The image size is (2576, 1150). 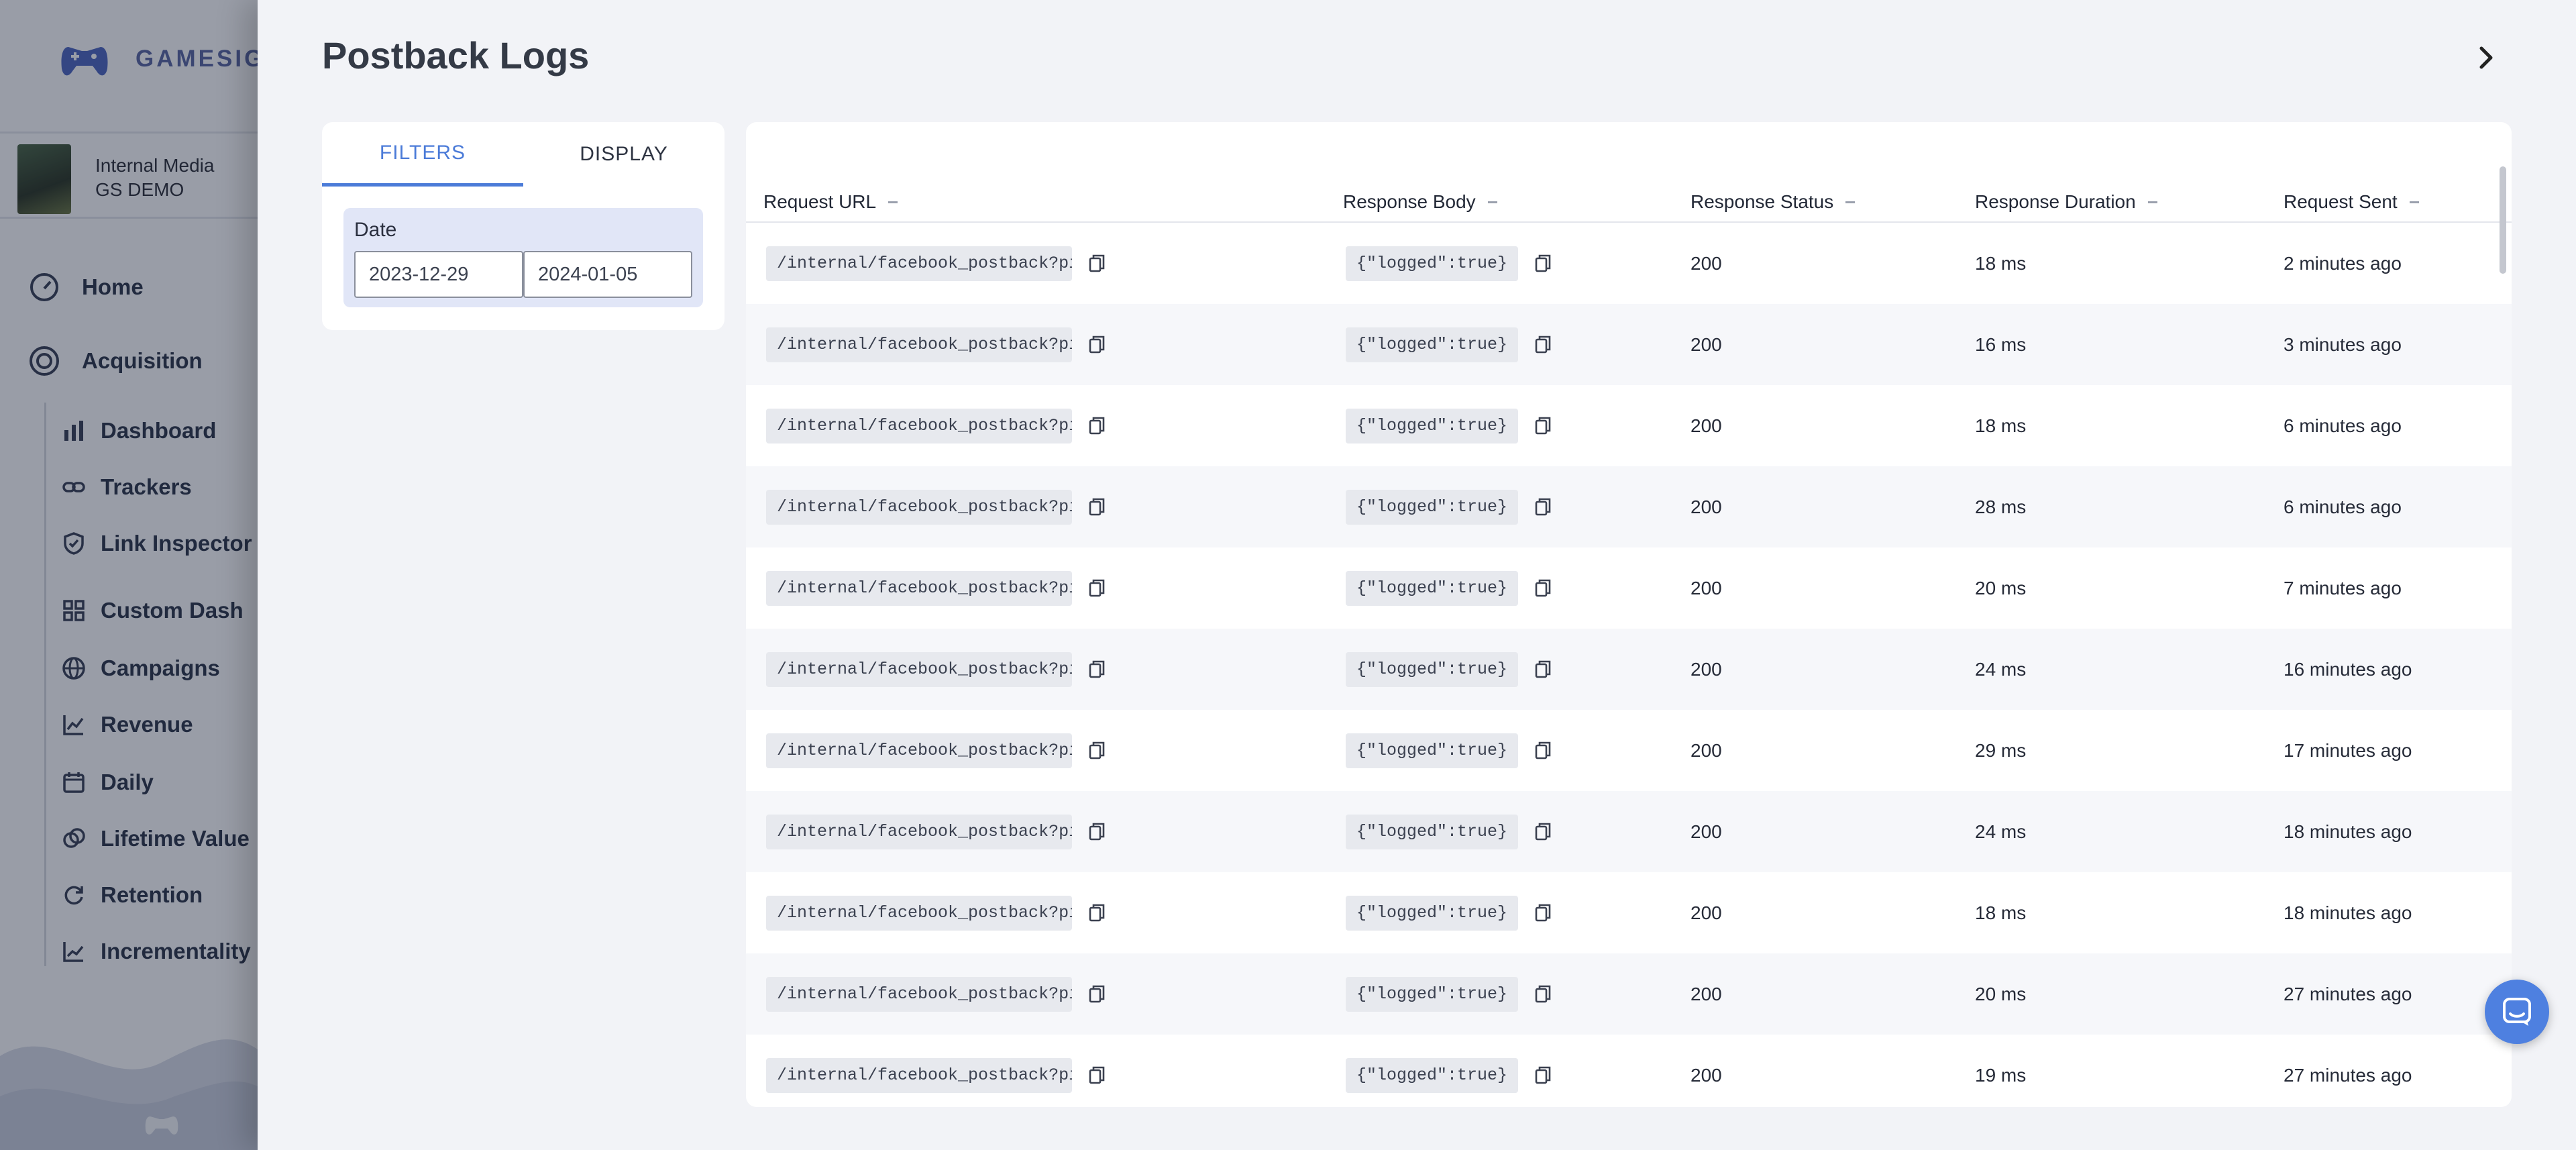 What do you see at coordinates (126, 724) in the screenshot?
I see `nav-revenue: Revenue` at bounding box center [126, 724].